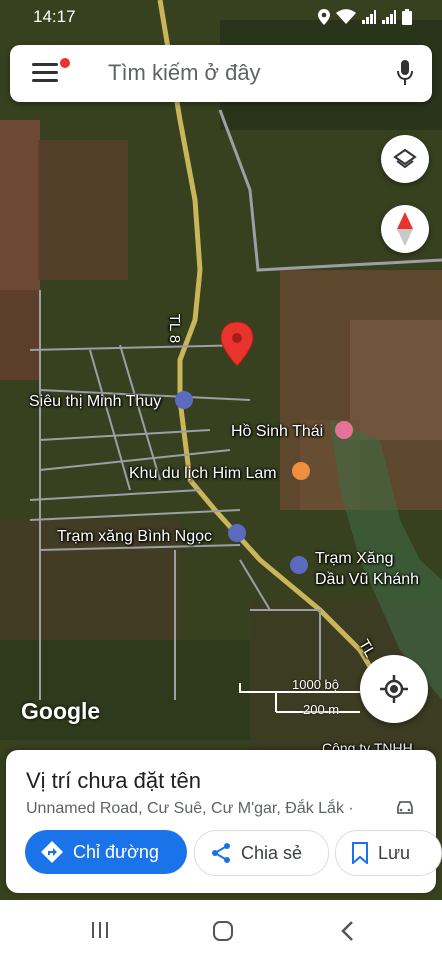 This screenshot has width=442, height=960. I want to click on save-label: Lưu, so click(394, 852).